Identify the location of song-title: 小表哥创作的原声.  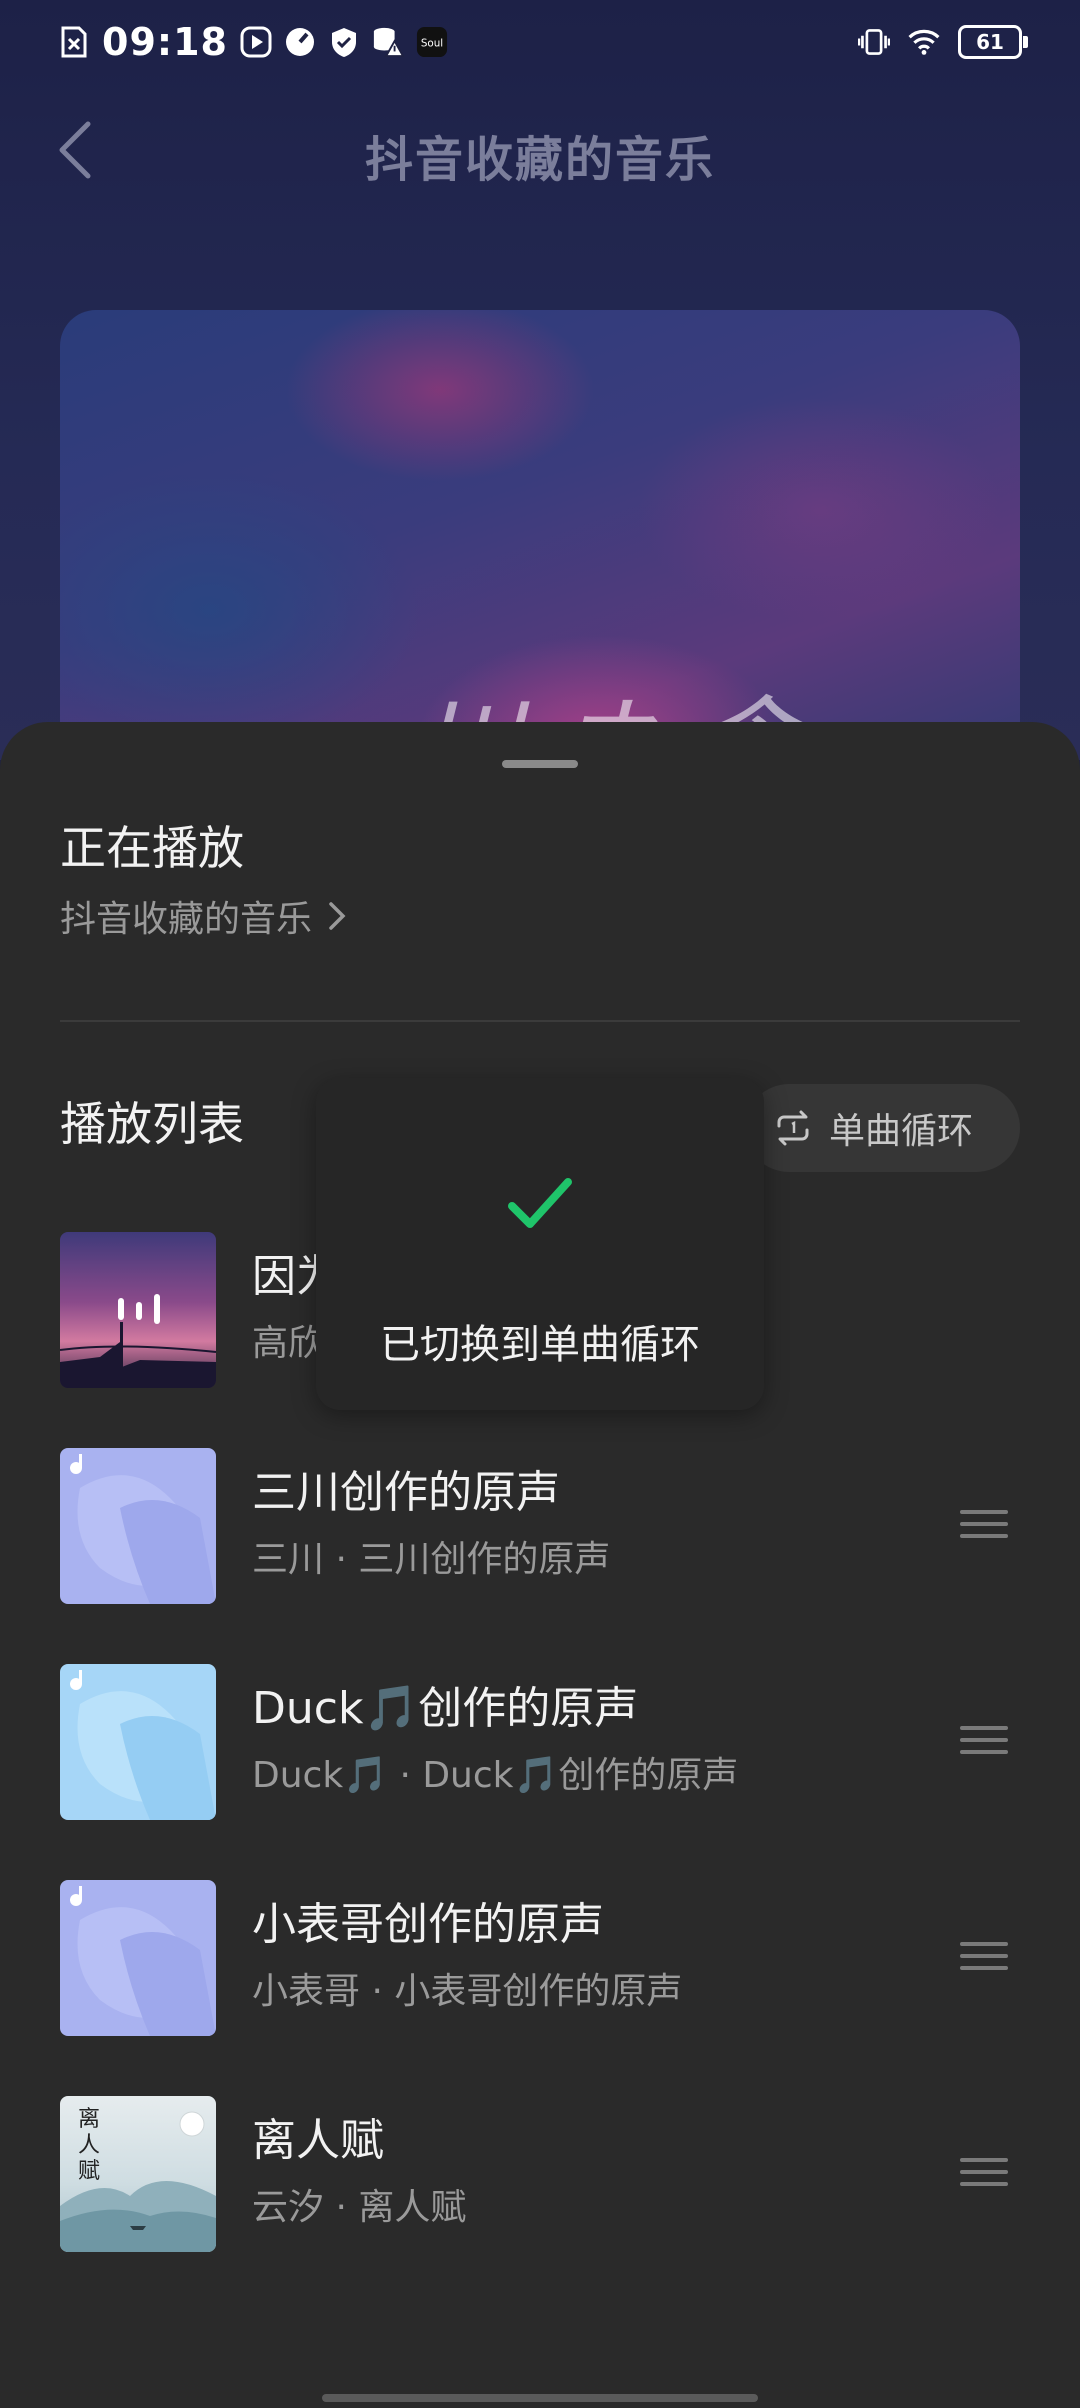
(428, 1924).